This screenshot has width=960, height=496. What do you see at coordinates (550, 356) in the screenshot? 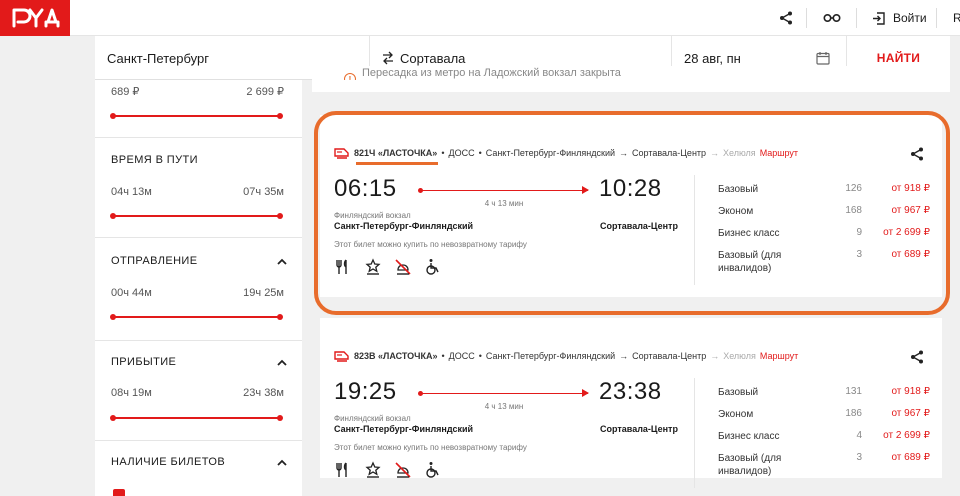
I see `route-from: Санкт-Петербург-Финляндский` at bounding box center [550, 356].